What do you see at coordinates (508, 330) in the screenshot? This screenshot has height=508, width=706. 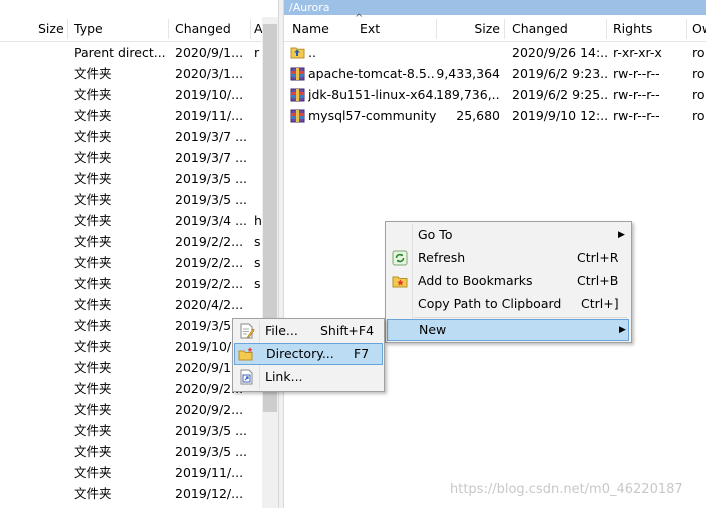 I see `menu-item-new: New ▶` at bounding box center [508, 330].